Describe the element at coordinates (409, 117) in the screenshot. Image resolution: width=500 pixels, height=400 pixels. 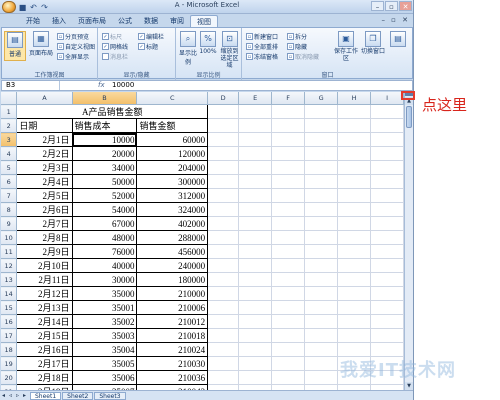
I see `scroll-thumb` at that location.